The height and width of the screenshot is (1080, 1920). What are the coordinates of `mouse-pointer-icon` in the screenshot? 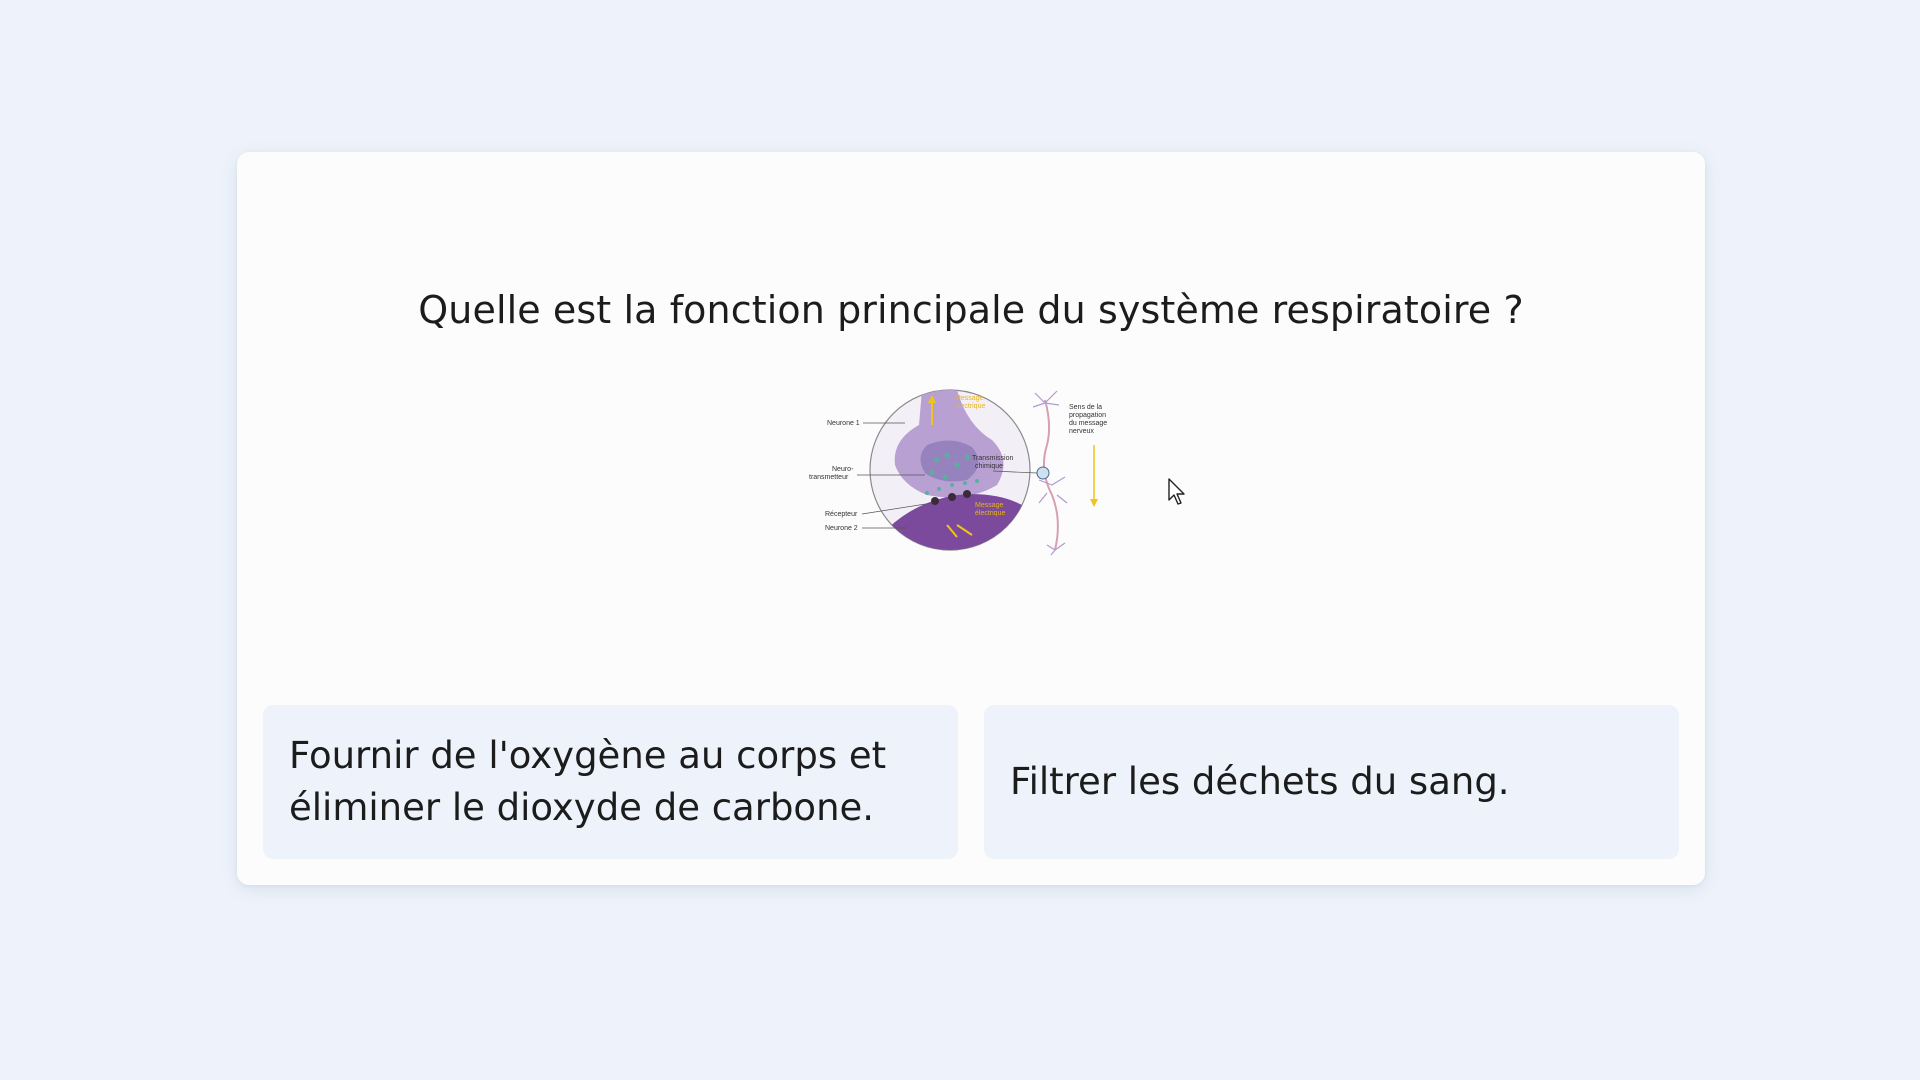 It's located at (1176, 491).